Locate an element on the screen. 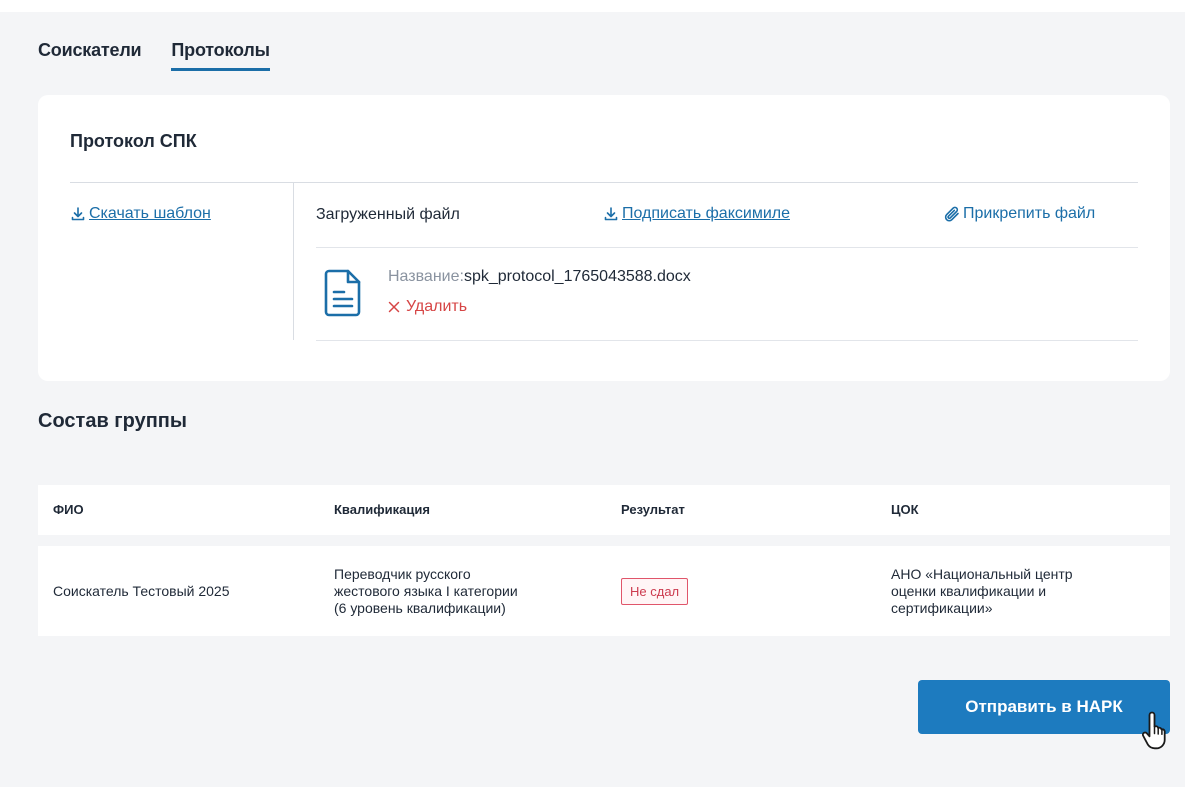 The image size is (1200, 787). uploaded-file-label: Загруженный файл is located at coordinates (388, 214).